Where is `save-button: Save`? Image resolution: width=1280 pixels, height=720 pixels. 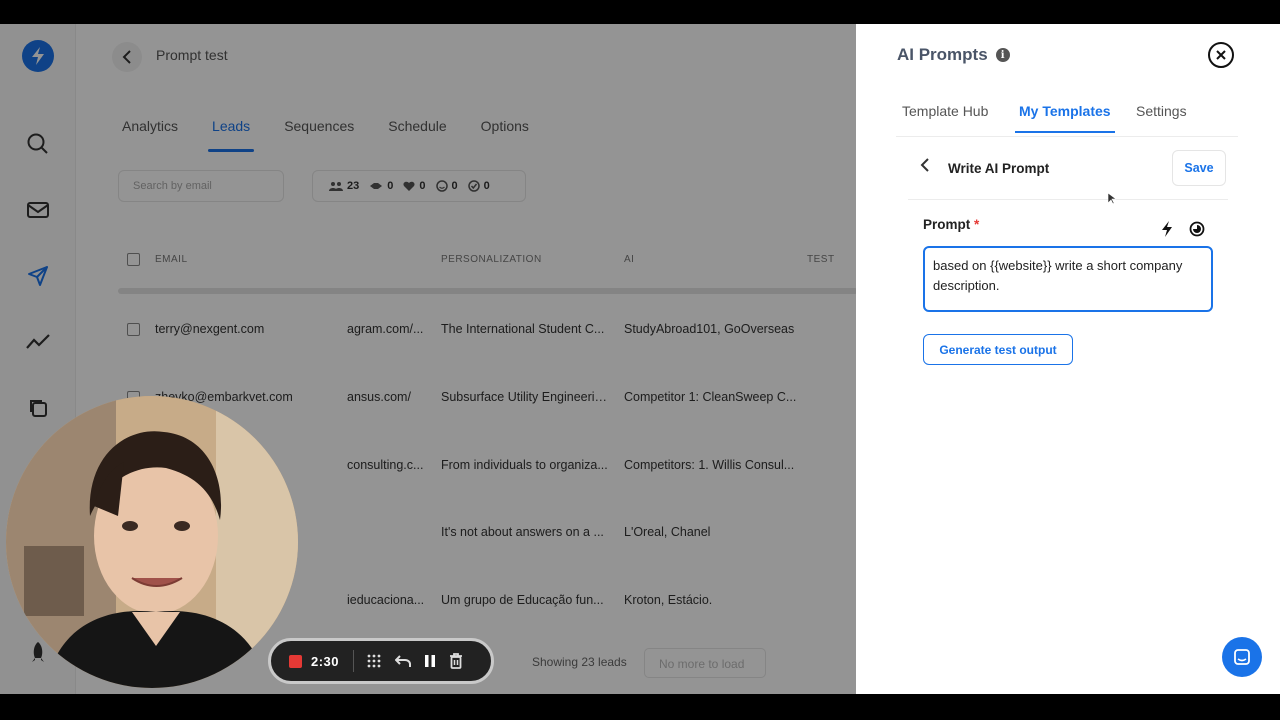 save-button: Save is located at coordinates (1199, 168).